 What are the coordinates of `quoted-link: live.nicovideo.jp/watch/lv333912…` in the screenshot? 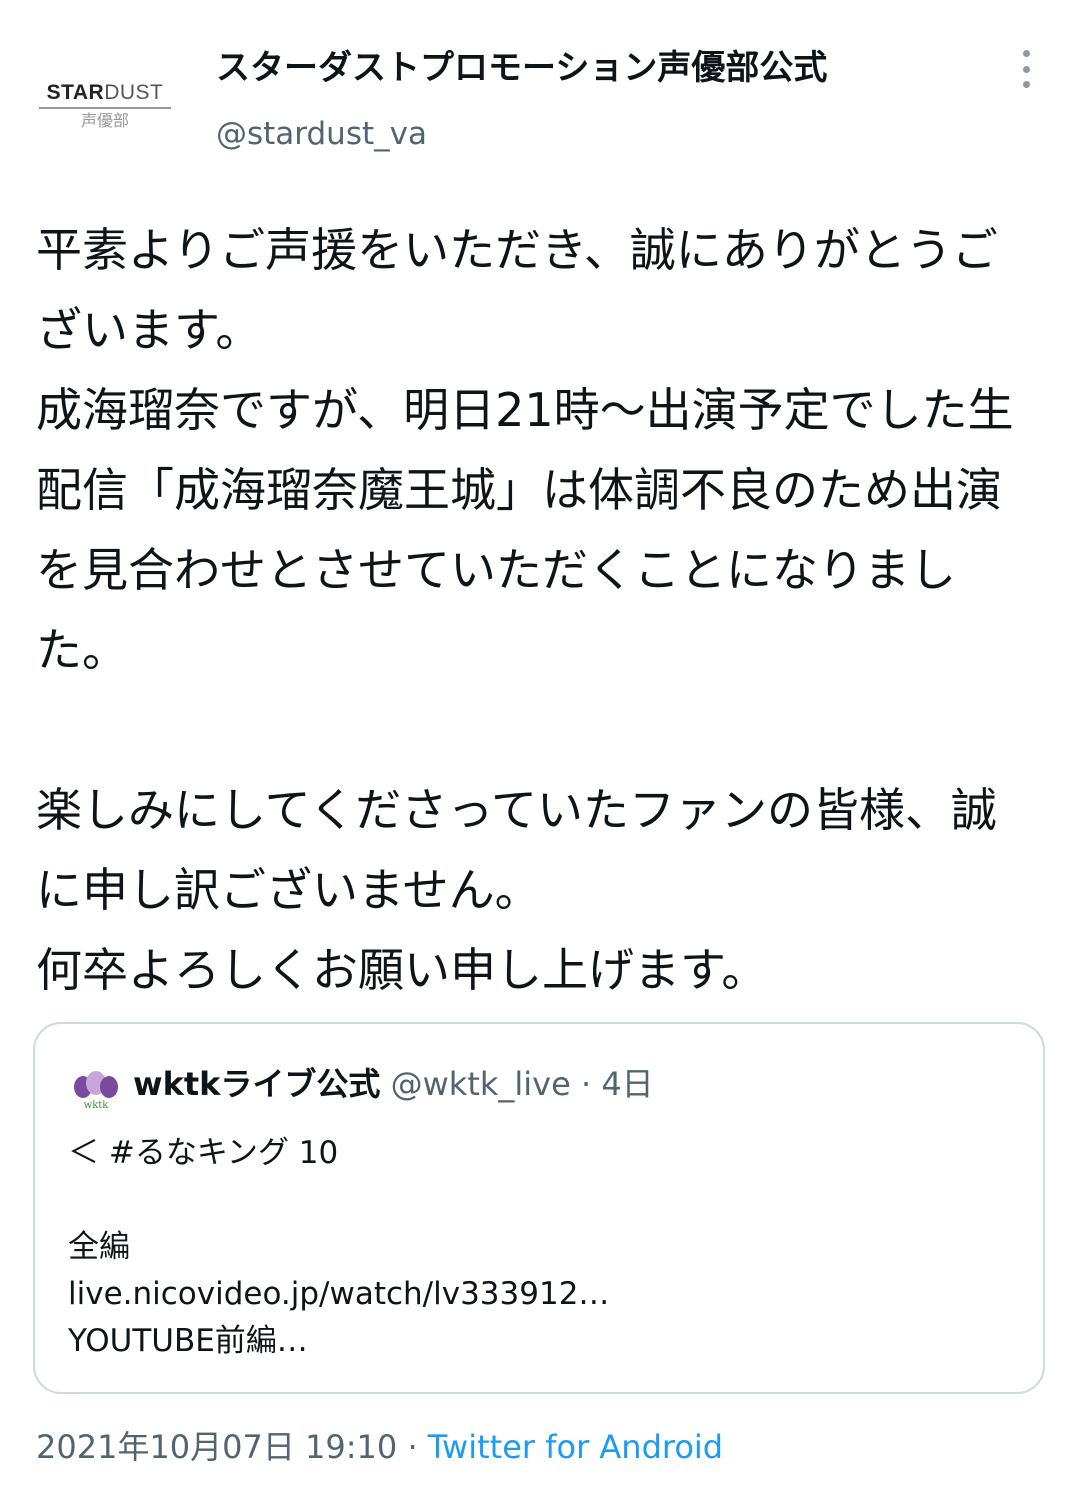 It's located at (338, 1294).